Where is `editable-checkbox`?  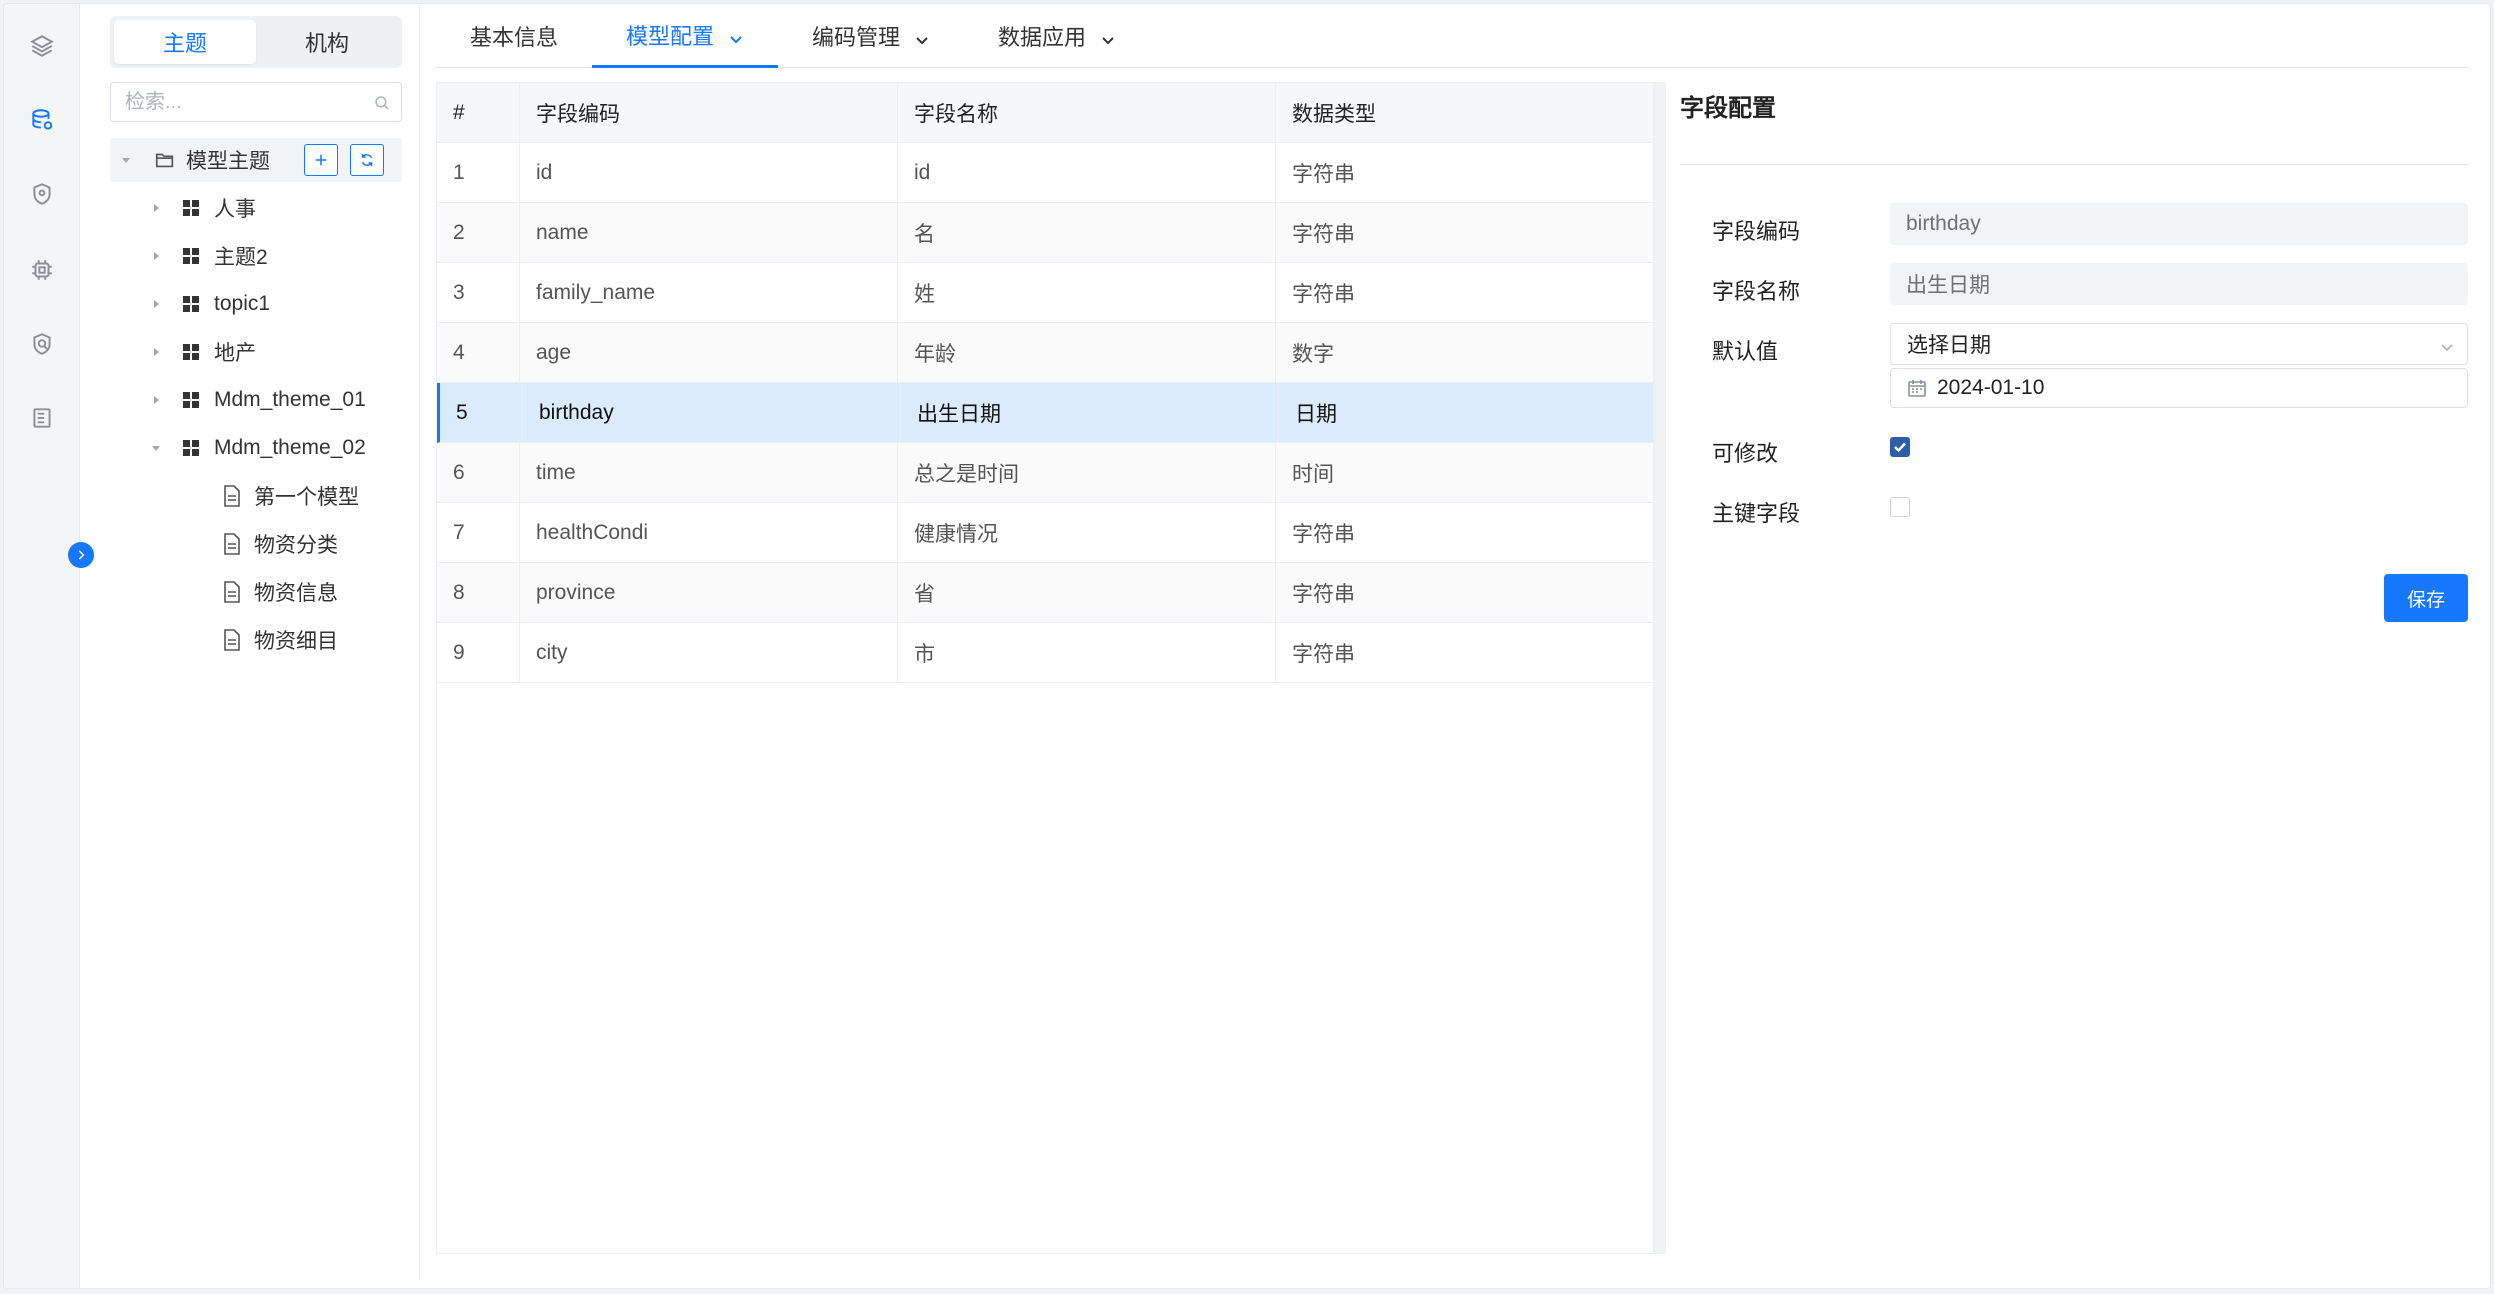
editable-checkbox is located at coordinates (1900, 447).